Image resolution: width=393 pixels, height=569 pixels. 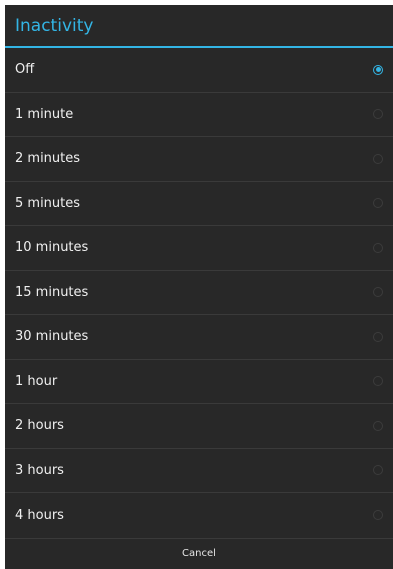 What do you see at coordinates (199, 426) in the screenshot?
I see `option-2-hours: 2 hours` at bounding box center [199, 426].